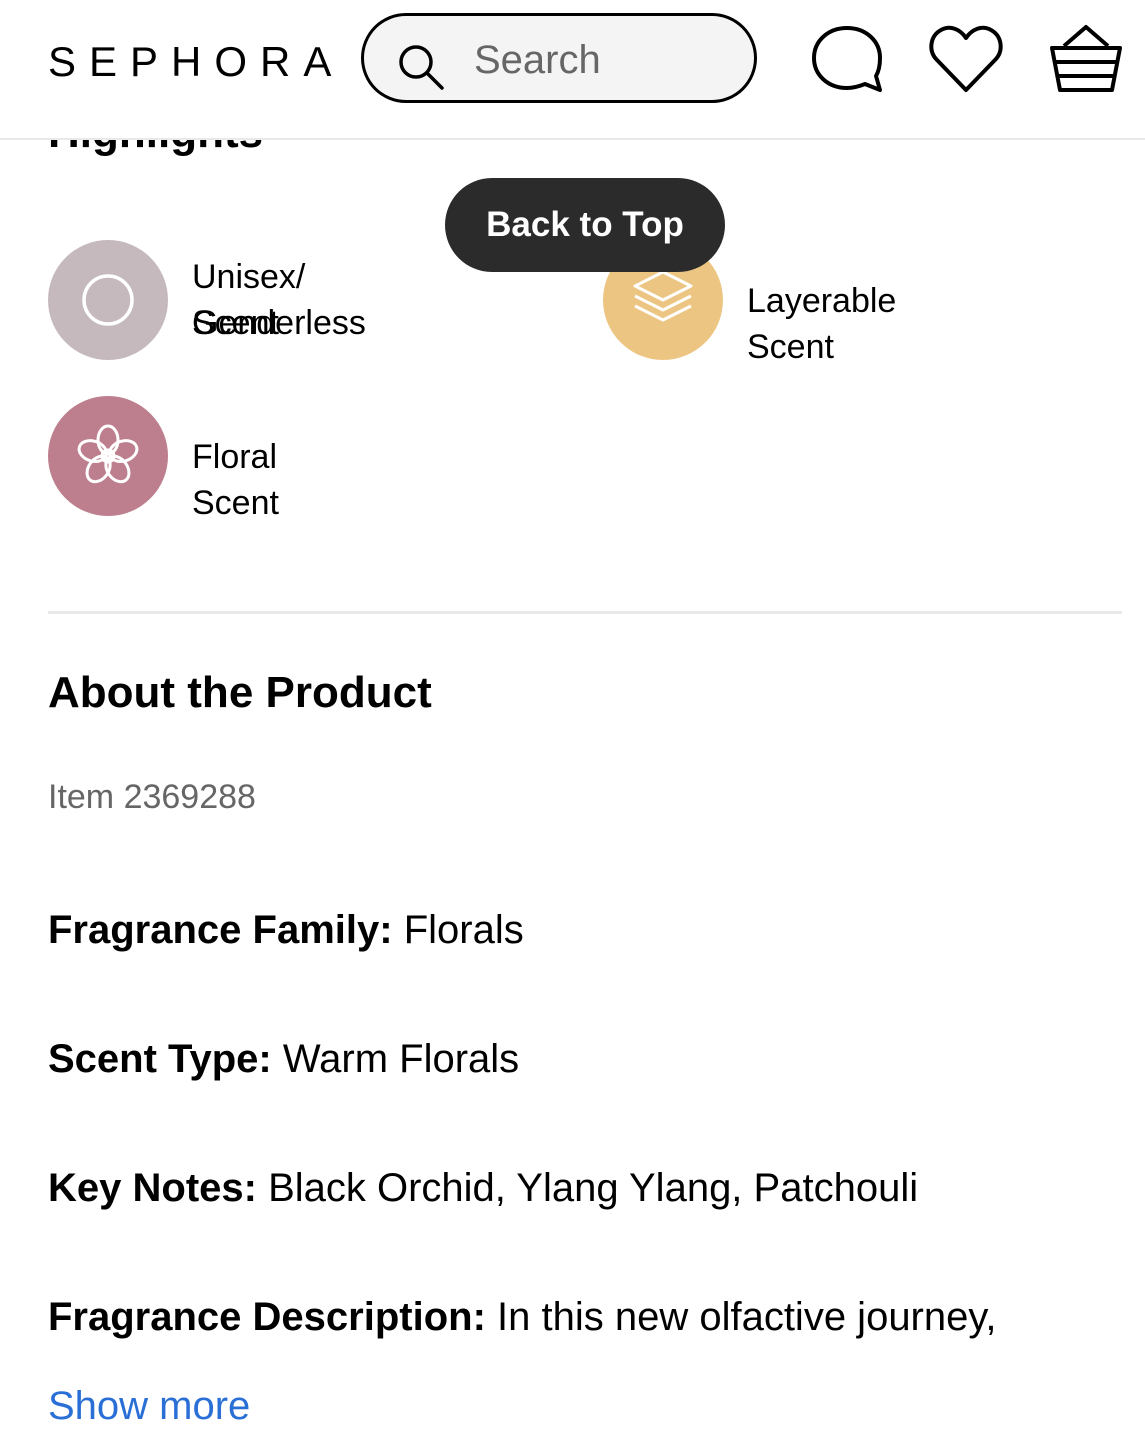  Describe the element at coordinates (585, 612) in the screenshot. I see `section-divider` at that location.